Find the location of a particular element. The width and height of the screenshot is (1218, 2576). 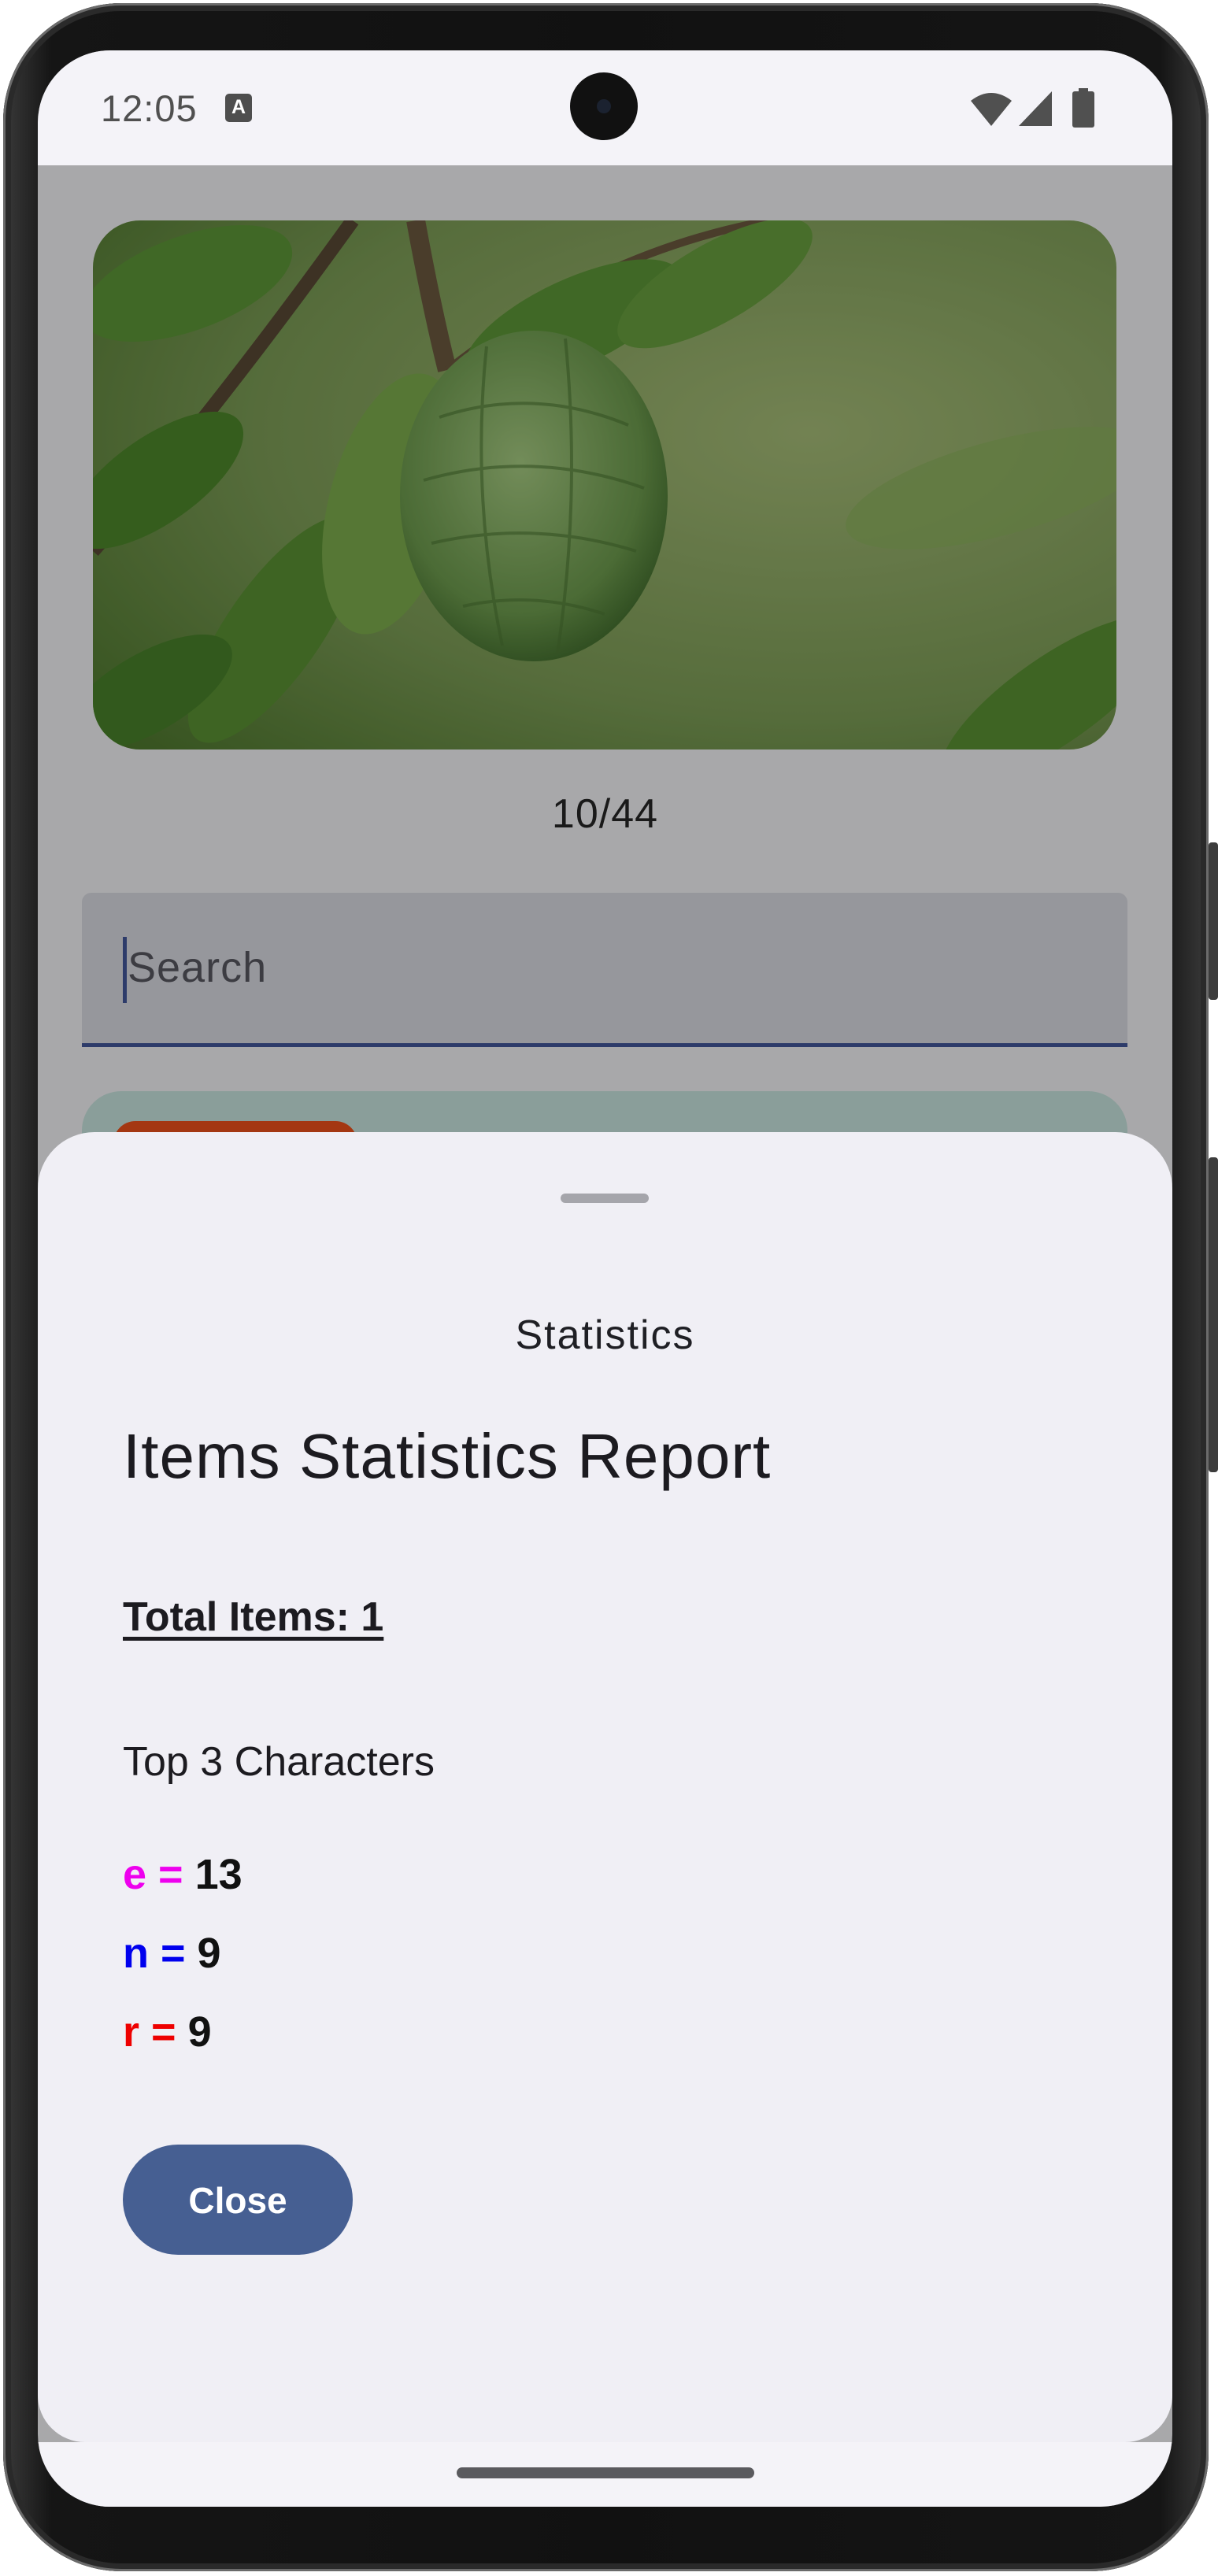

char-stat-key: e = is located at coordinates (153, 1874).